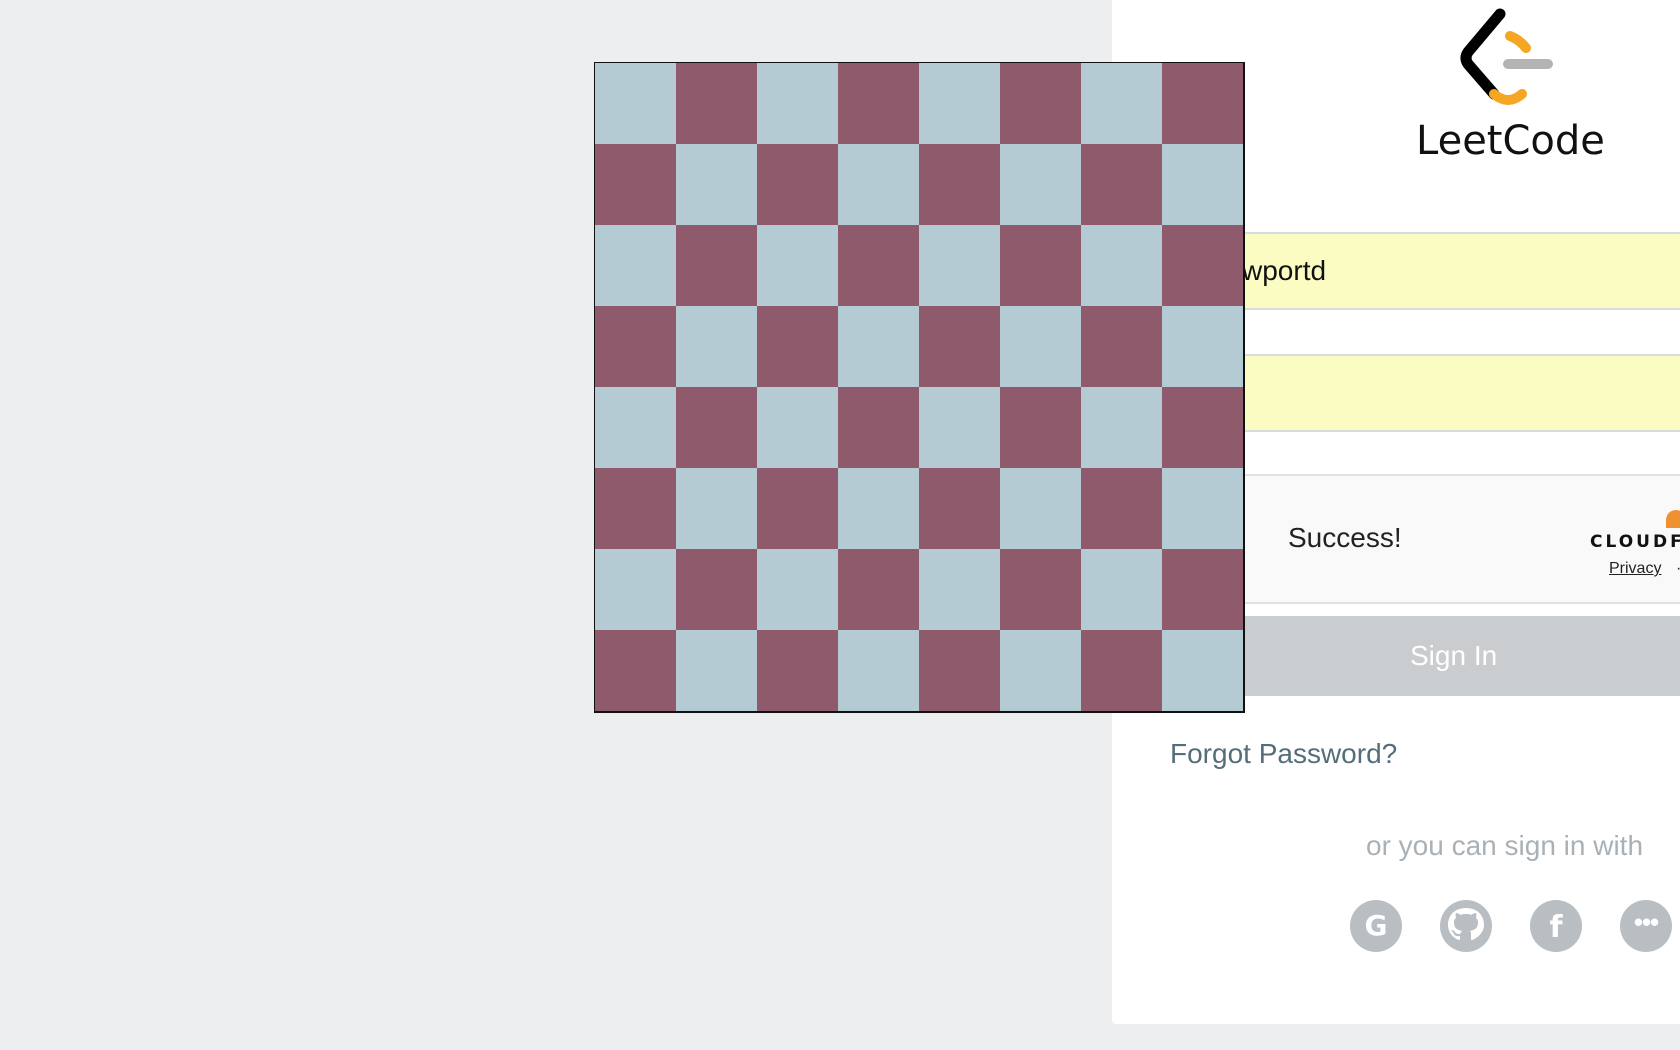 The height and width of the screenshot is (1050, 1680). I want to click on facebook-icon: f, so click(1556, 927).